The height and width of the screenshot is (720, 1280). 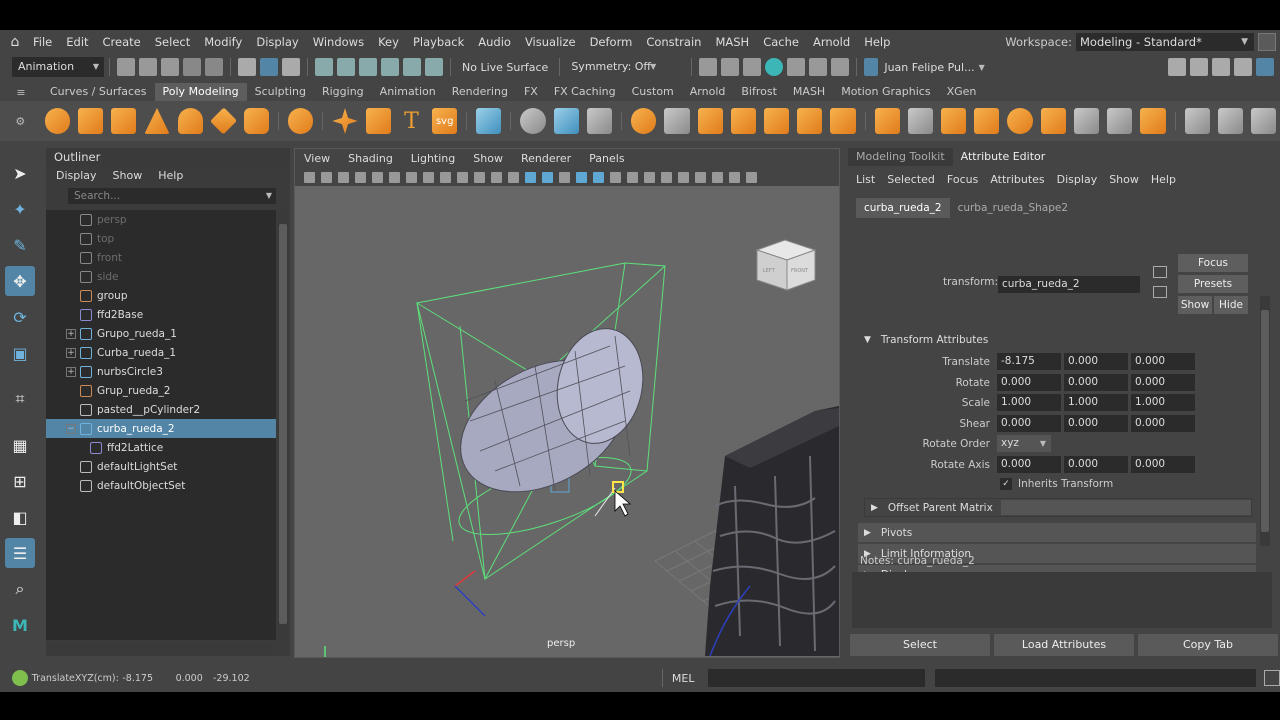 What do you see at coordinates (581, 177) in the screenshot?
I see `wireframe-on-shaded-icon` at bounding box center [581, 177].